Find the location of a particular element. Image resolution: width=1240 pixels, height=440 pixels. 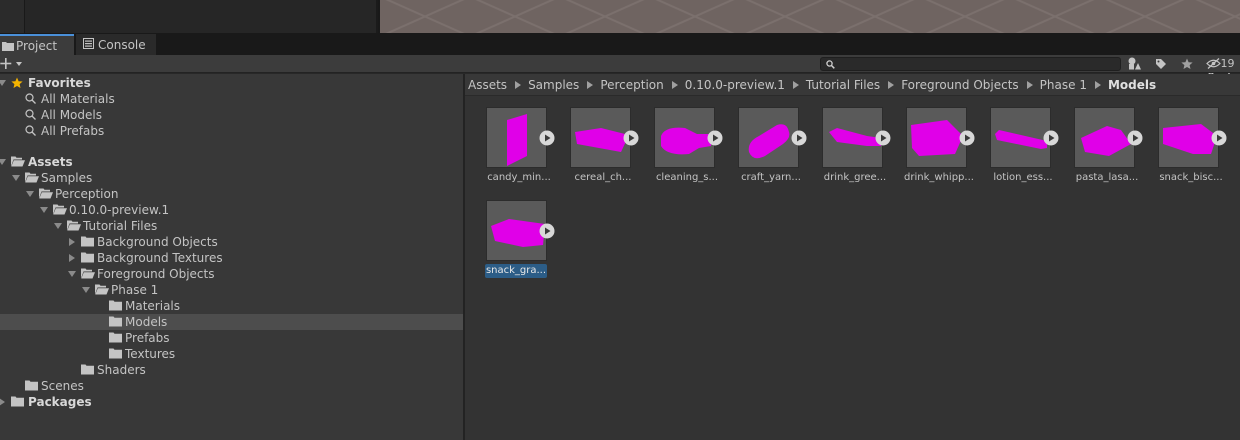

scene-view is located at coordinates (810, 16).